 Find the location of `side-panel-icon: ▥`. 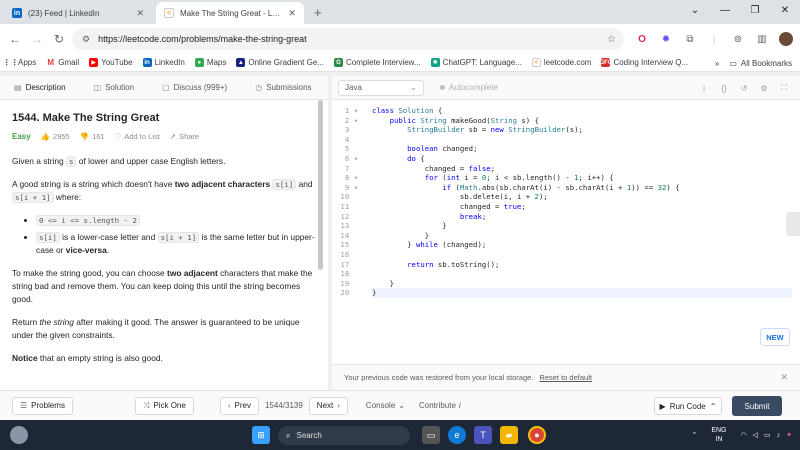

side-panel-icon: ▥ is located at coordinates (762, 39).